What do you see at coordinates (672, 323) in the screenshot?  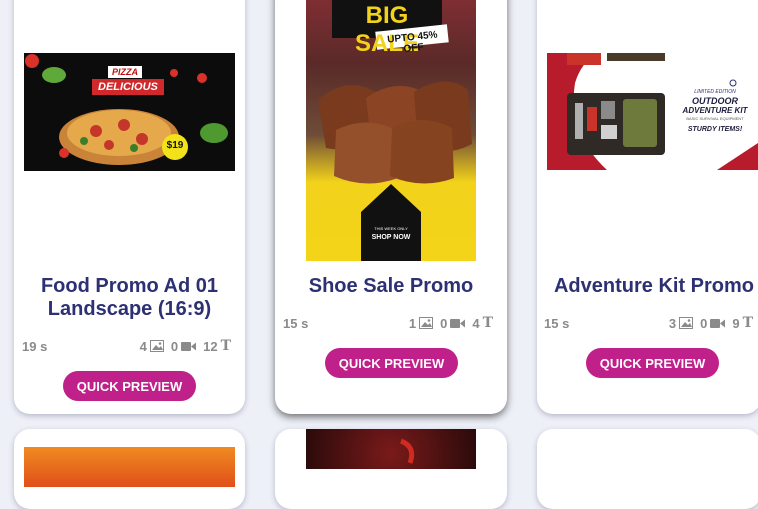 I see `image-count: 3` at bounding box center [672, 323].